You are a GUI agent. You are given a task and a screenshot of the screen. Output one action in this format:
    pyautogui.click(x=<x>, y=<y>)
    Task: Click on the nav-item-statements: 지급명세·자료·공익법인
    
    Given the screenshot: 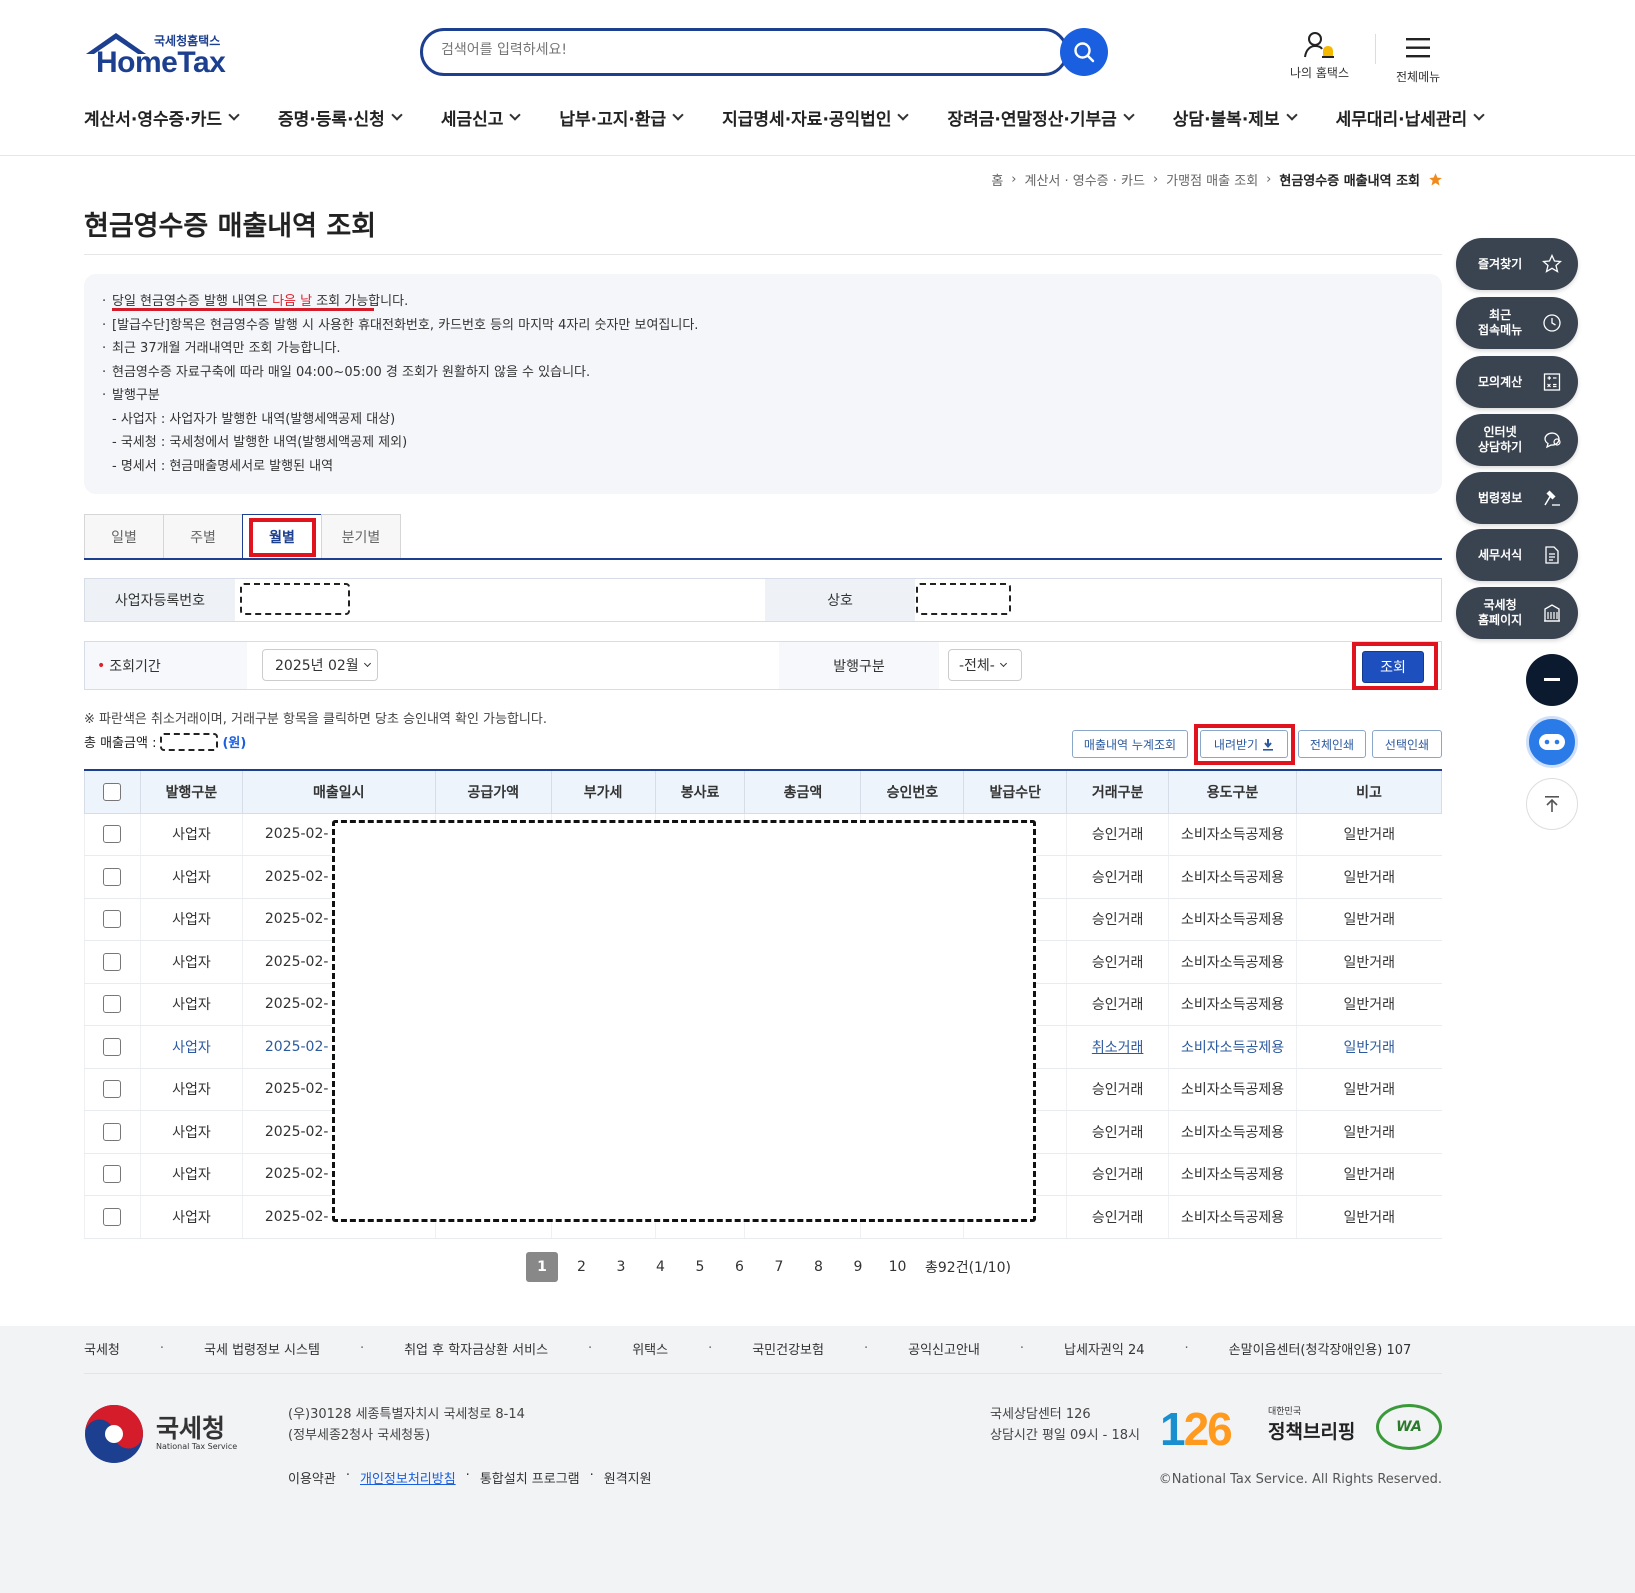 What is the action you would take?
    pyautogui.click(x=816, y=117)
    